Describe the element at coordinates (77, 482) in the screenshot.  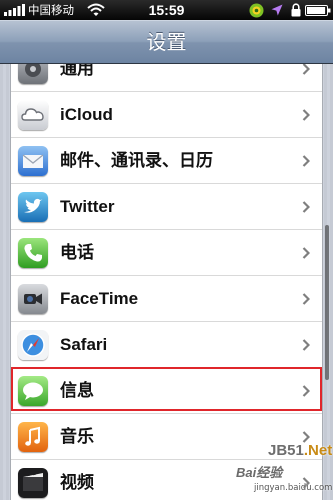
I see `settings-item-label: 视频` at that location.